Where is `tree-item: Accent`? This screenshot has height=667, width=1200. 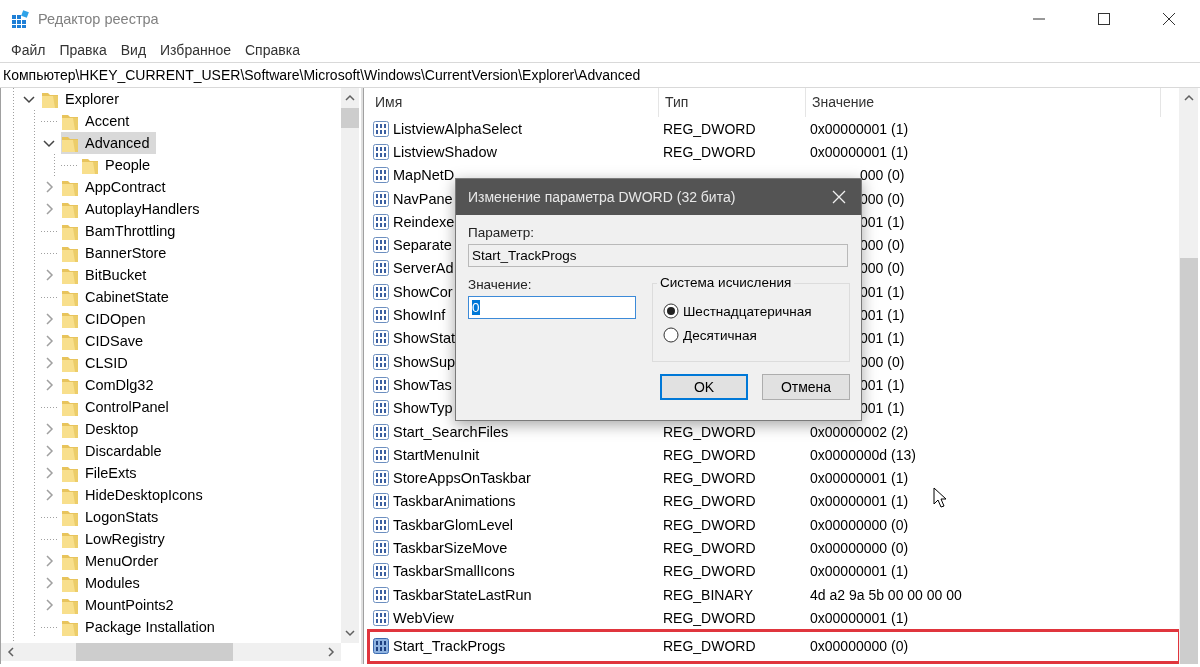
tree-item: Accent is located at coordinates (98, 121).